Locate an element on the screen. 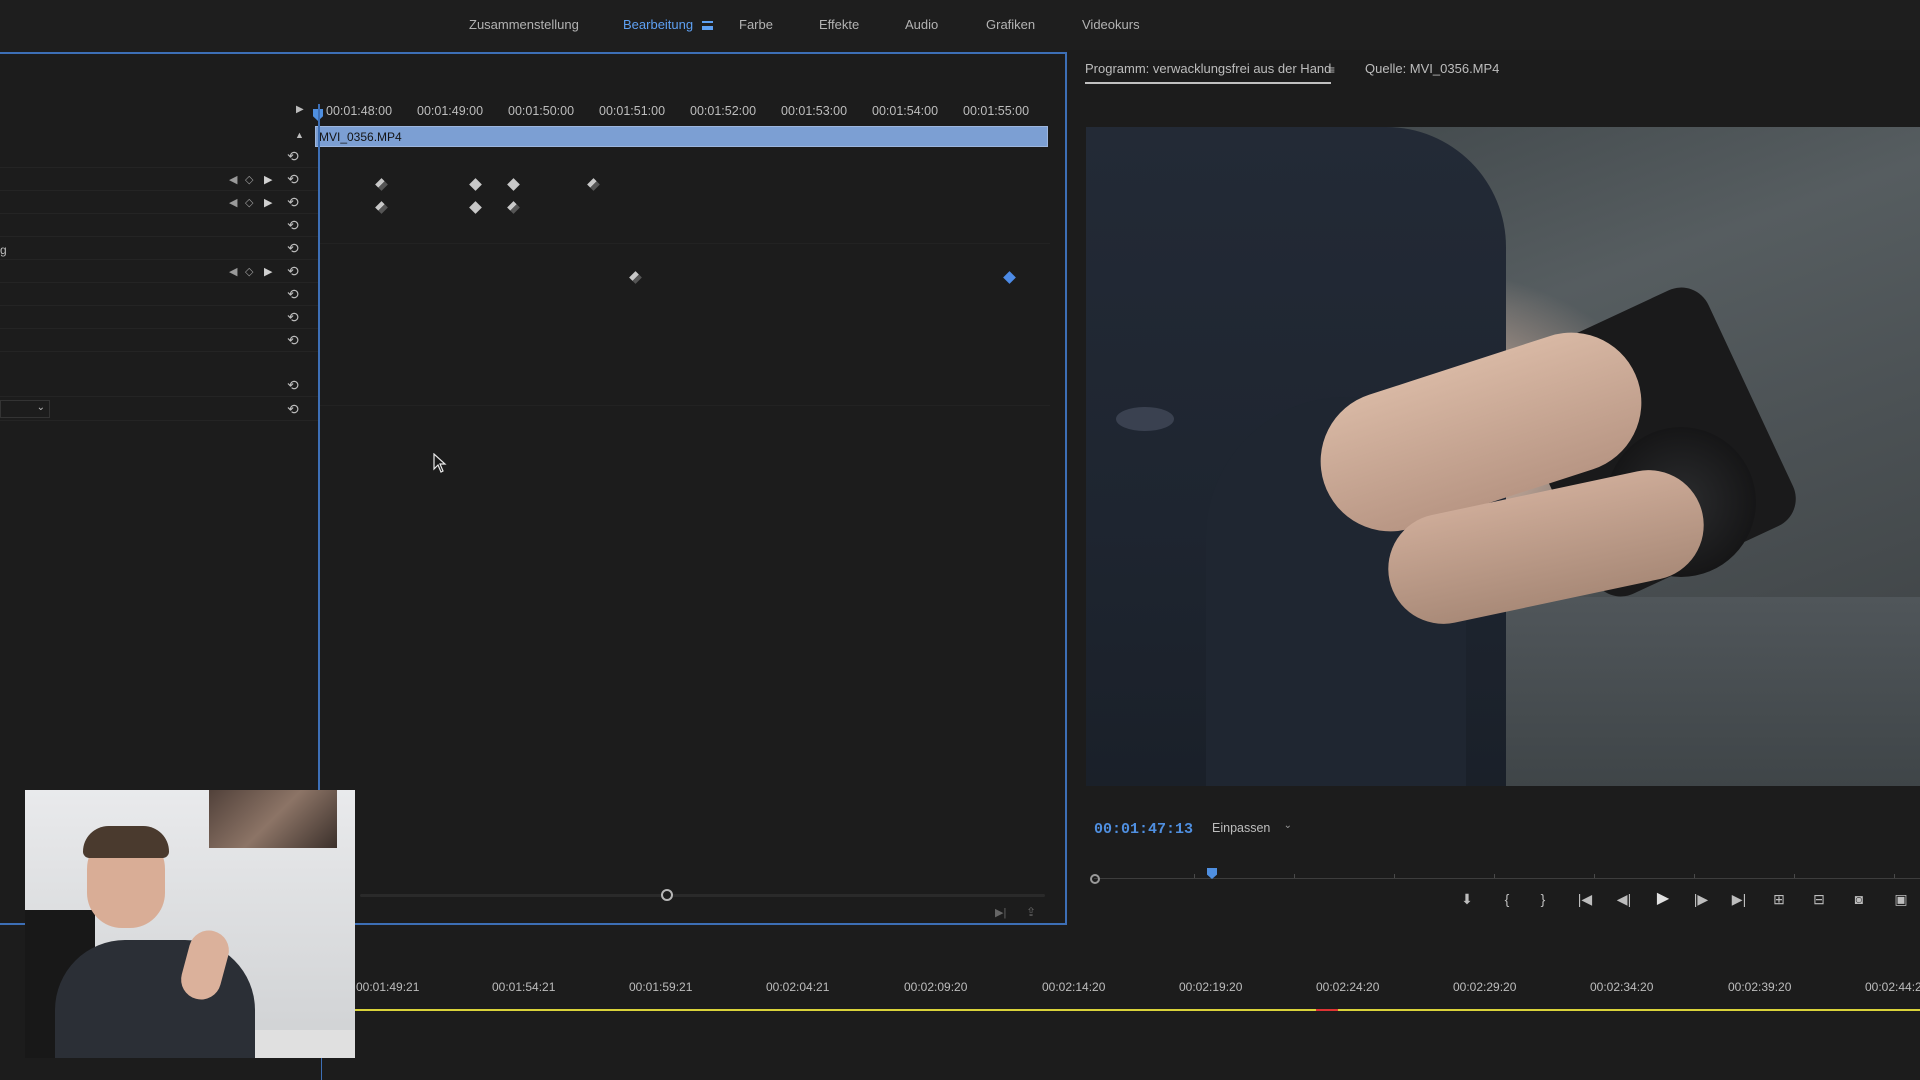  go-to-in-icon: |◀ is located at coordinates (1585, 899).